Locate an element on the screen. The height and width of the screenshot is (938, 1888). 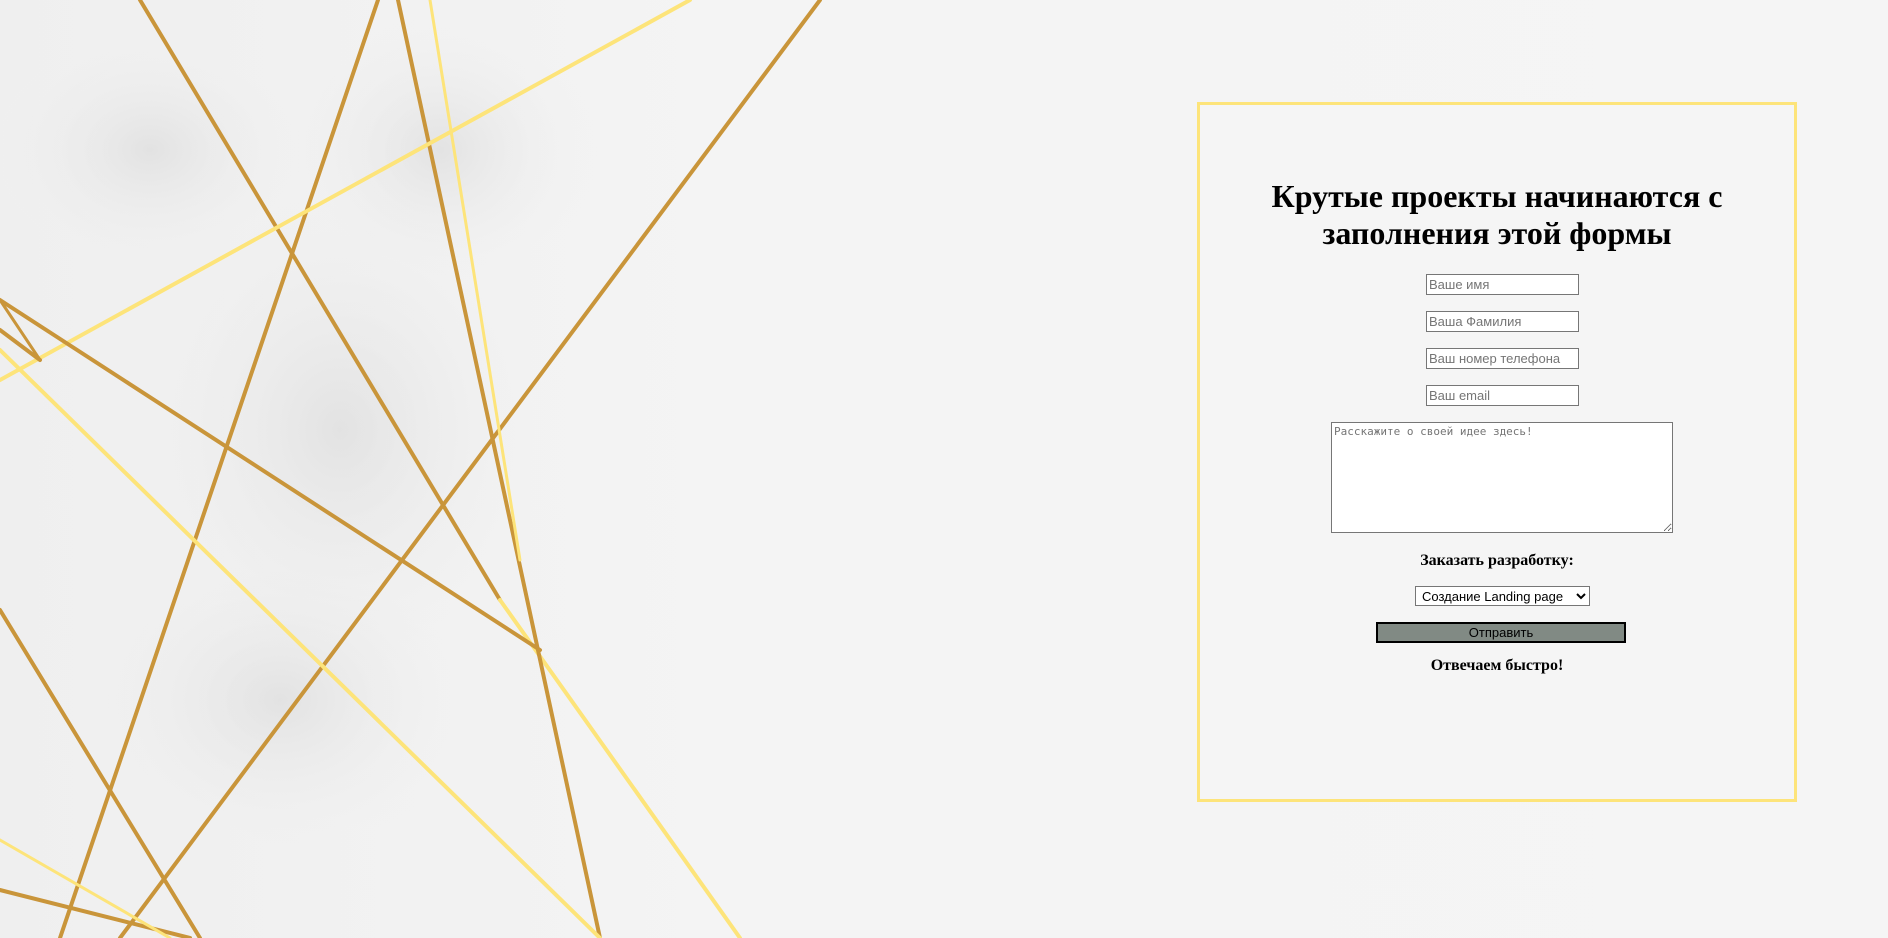
idea-textarea is located at coordinates (1502, 477).